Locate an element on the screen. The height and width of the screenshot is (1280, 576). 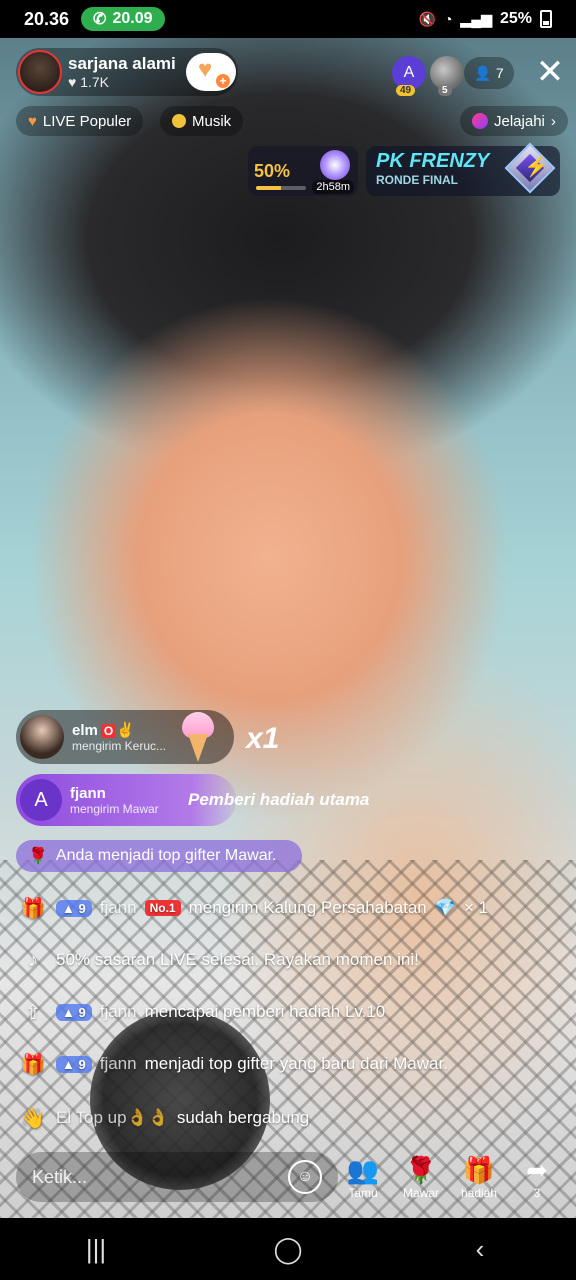
viewer-rank-2: 5 is located at coordinates (445, 90).